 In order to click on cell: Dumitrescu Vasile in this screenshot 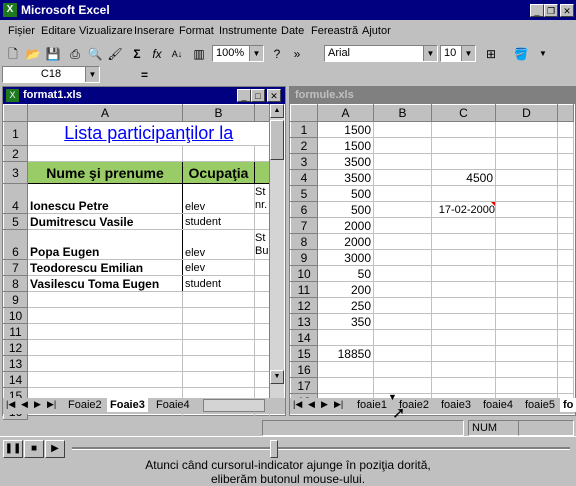, I will do `click(105, 221)`.